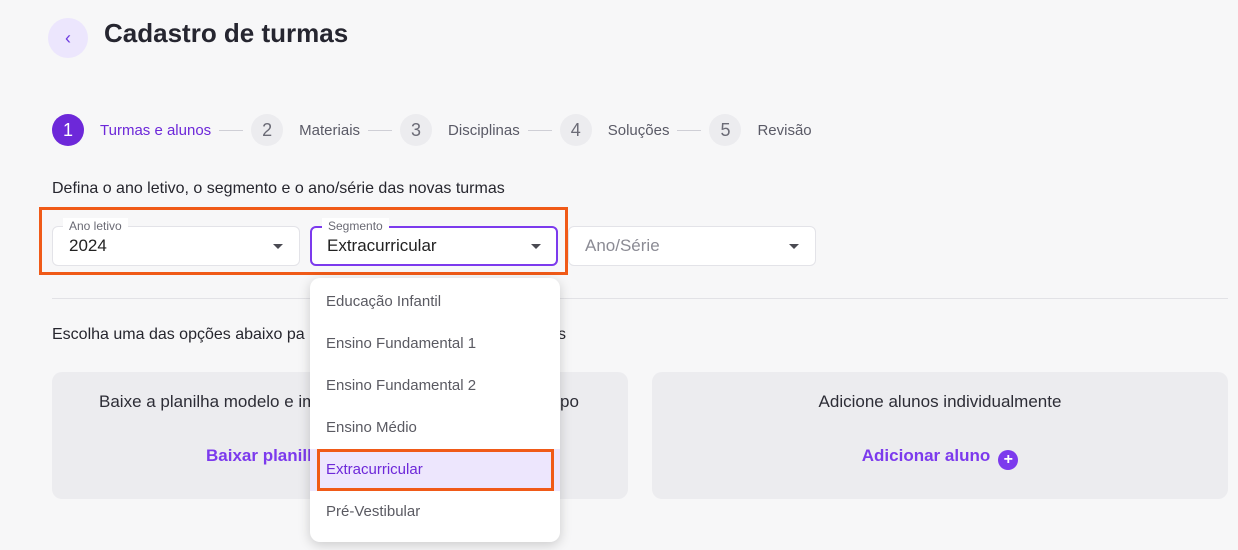 The image size is (1238, 550). I want to click on ano-serie-placeholder: Ano/Série, so click(622, 245).